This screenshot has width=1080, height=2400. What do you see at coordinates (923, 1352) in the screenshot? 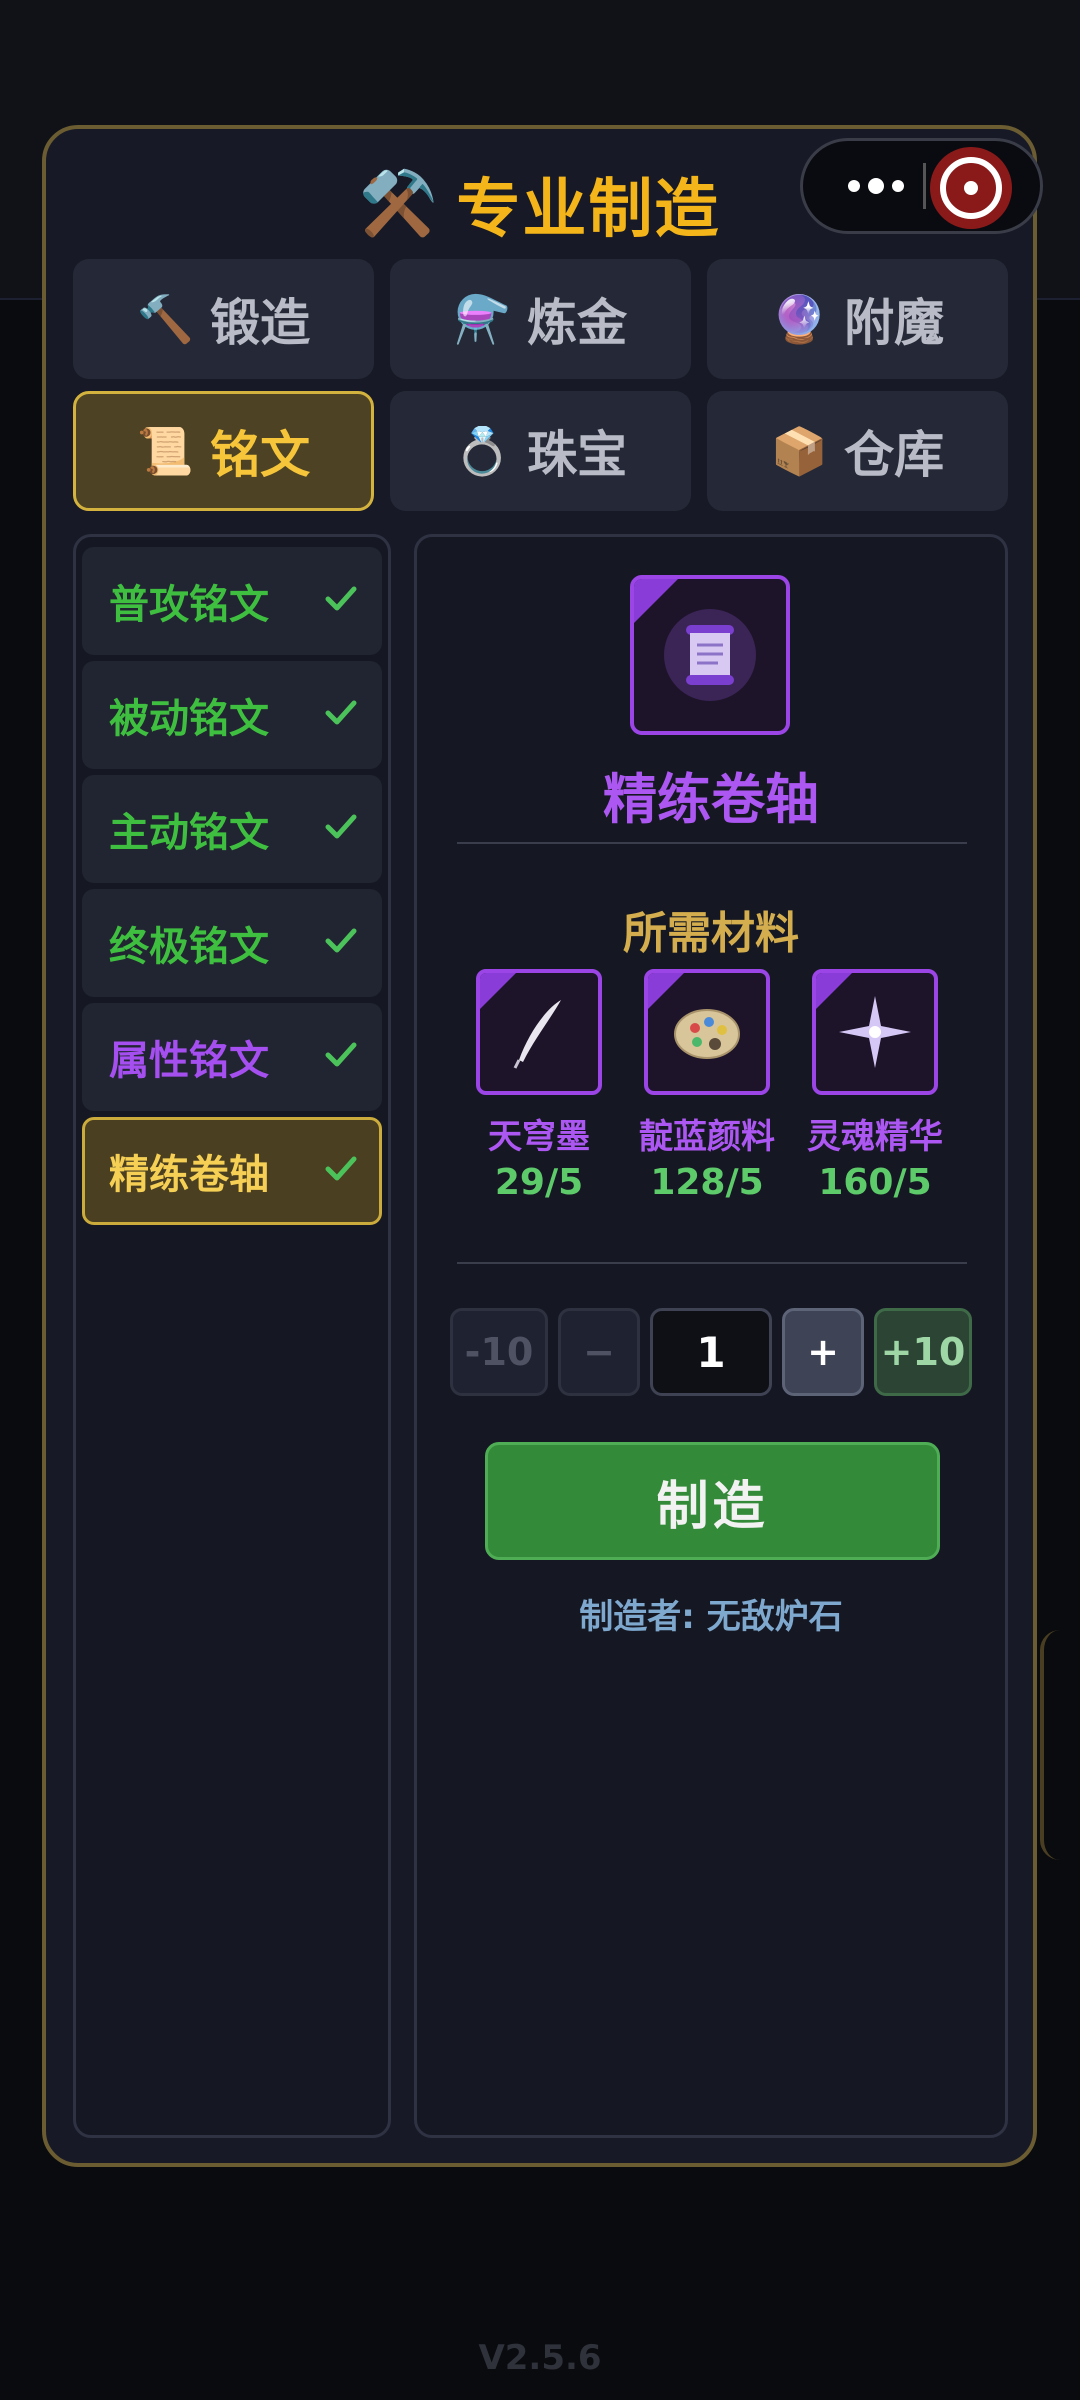
I see `plus-ten-button: +10` at bounding box center [923, 1352].